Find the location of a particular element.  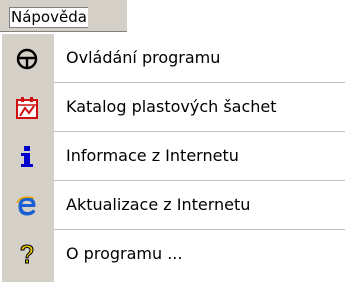

menu-bar: Nápověda is located at coordinates (172, 17).